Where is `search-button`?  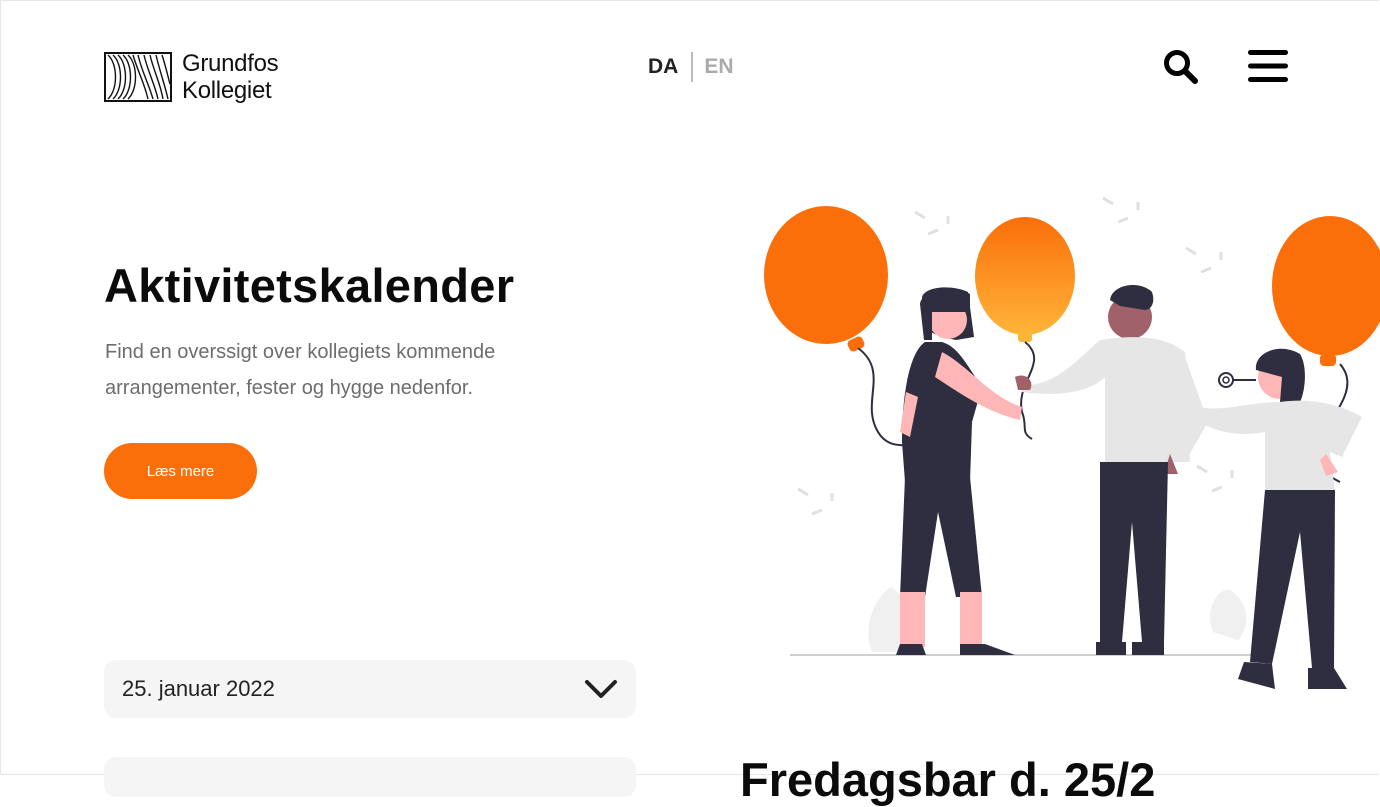 search-button is located at coordinates (1181, 67).